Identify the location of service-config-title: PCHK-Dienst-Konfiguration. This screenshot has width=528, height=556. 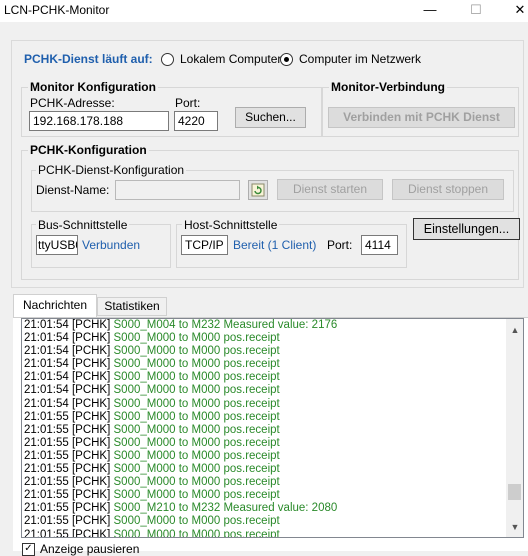
(111, 170).